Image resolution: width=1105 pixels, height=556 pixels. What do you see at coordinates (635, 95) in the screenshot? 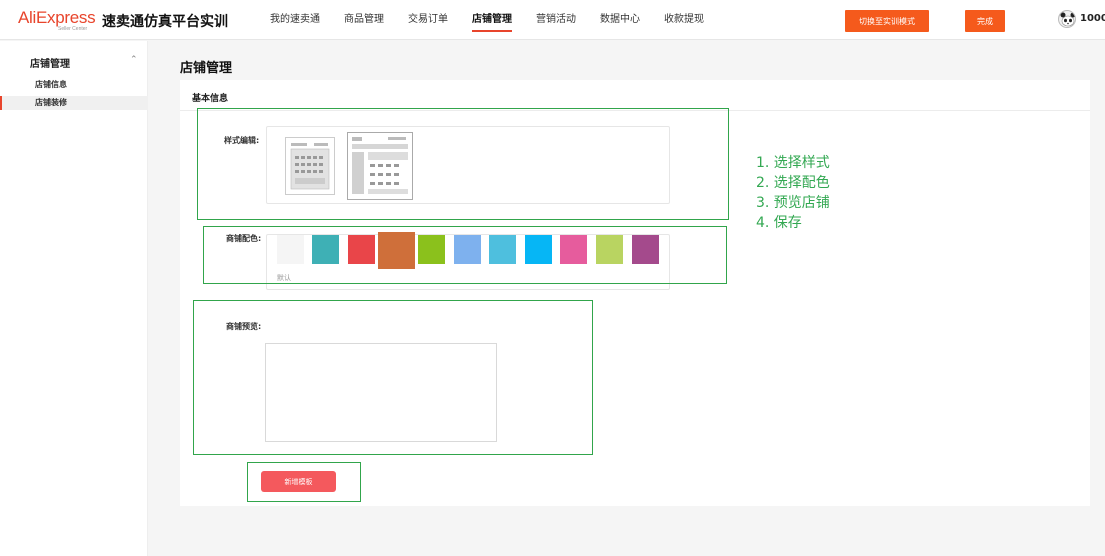
I see `section-header: 基本信息` at bounding box center [635, 95].